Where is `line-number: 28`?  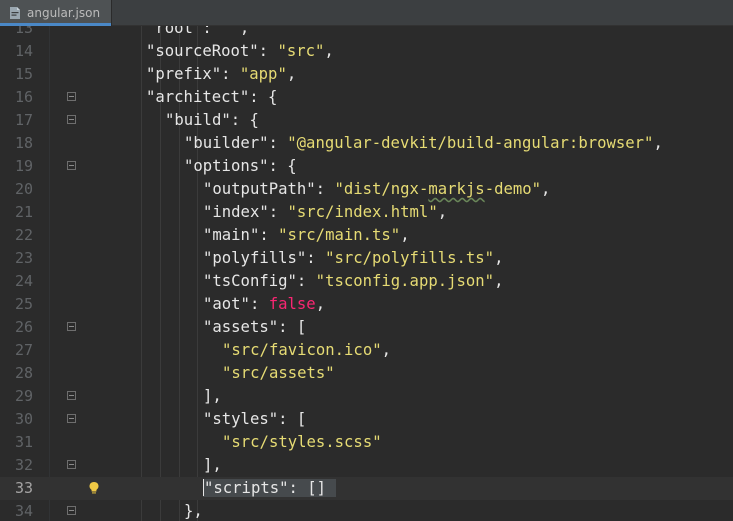 line-number: 28 is located at coordinates (23, 373).